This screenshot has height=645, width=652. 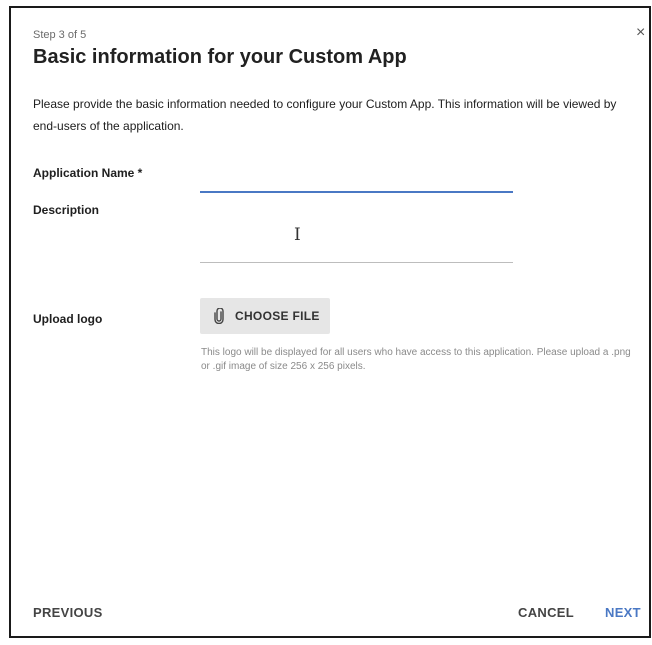 What do you see at coordinates (220, 57) in the screenshot?
I see `dialog-title: Basic information for your Custom App` at bounding box center [220, 57].